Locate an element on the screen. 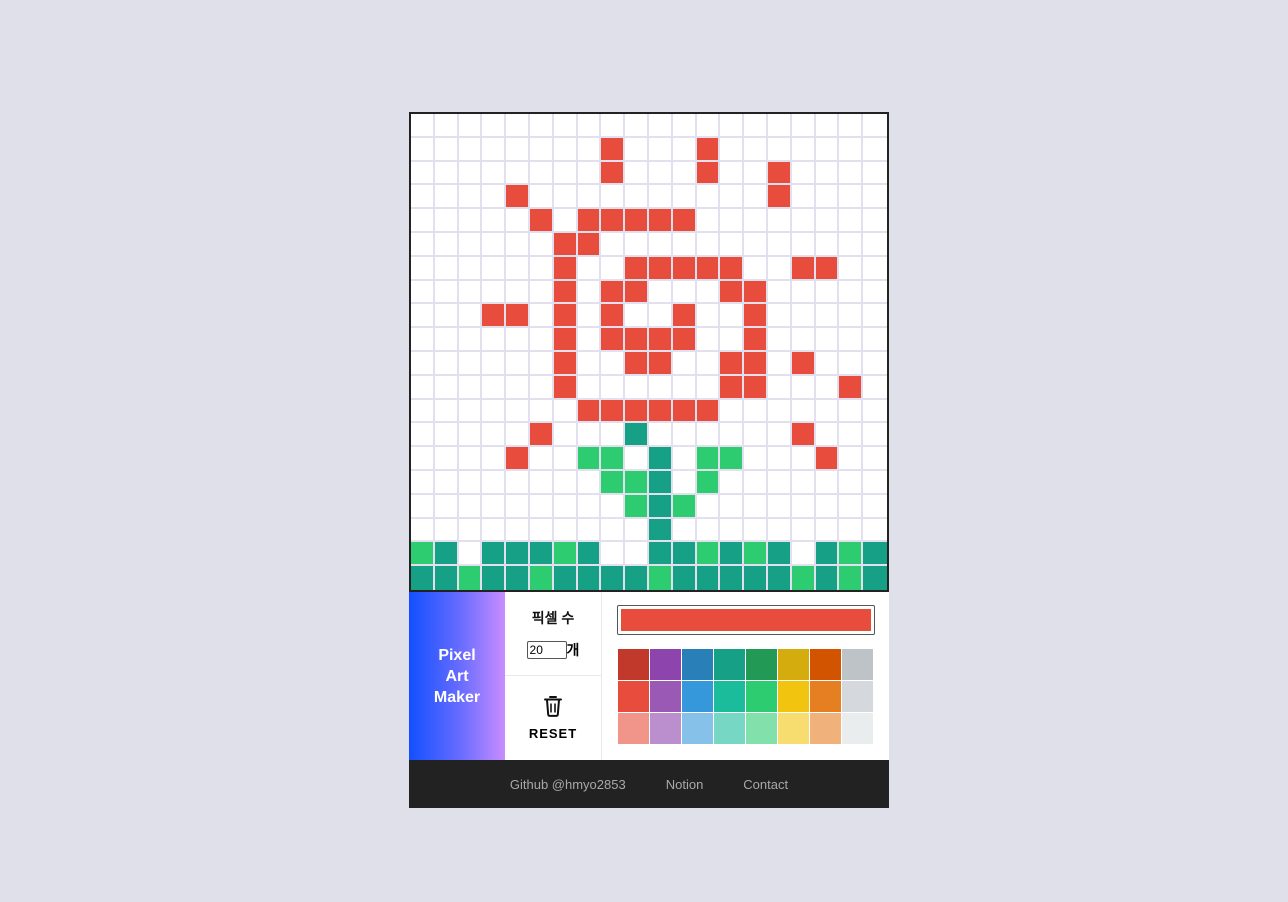 The image size is (1288, 902). footer-link-contact: Contact is located at coordinates (765, 784).